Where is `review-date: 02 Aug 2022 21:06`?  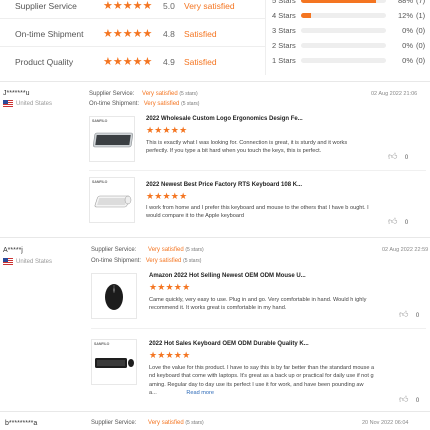 review-date: 02 Aug 2022 21:06 is located at coordinates (394, 94).